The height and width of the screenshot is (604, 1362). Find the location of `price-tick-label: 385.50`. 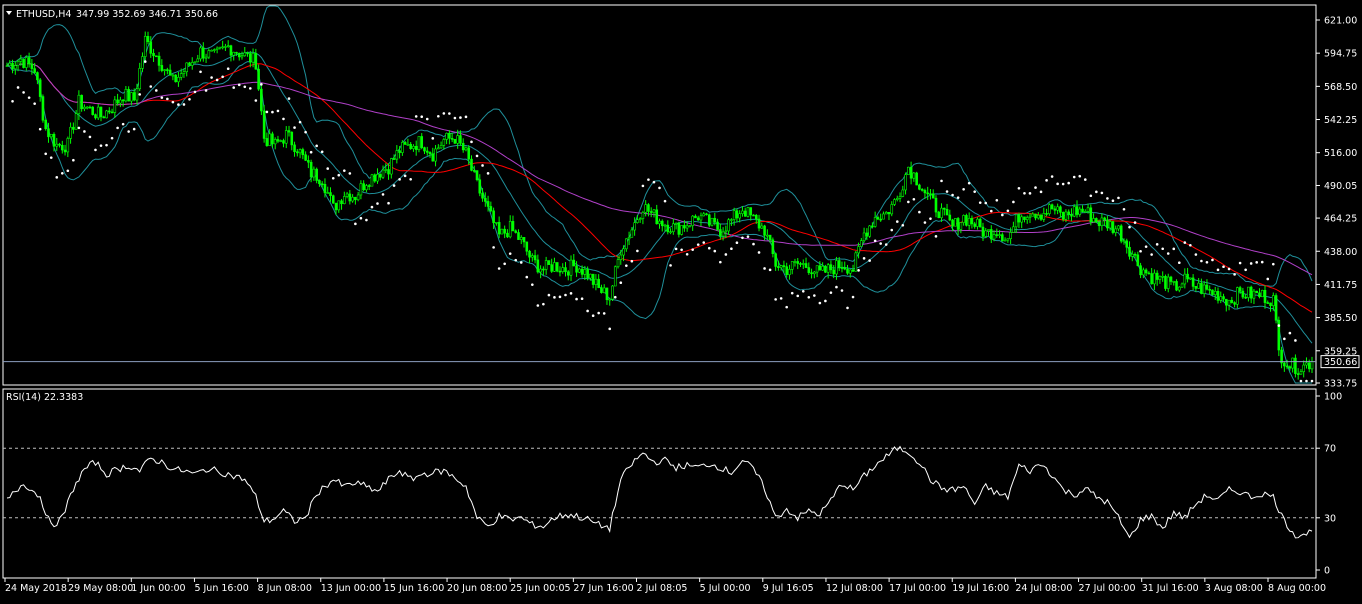

price-tick-label: 385.50 is located at coordinates (1340, 318).